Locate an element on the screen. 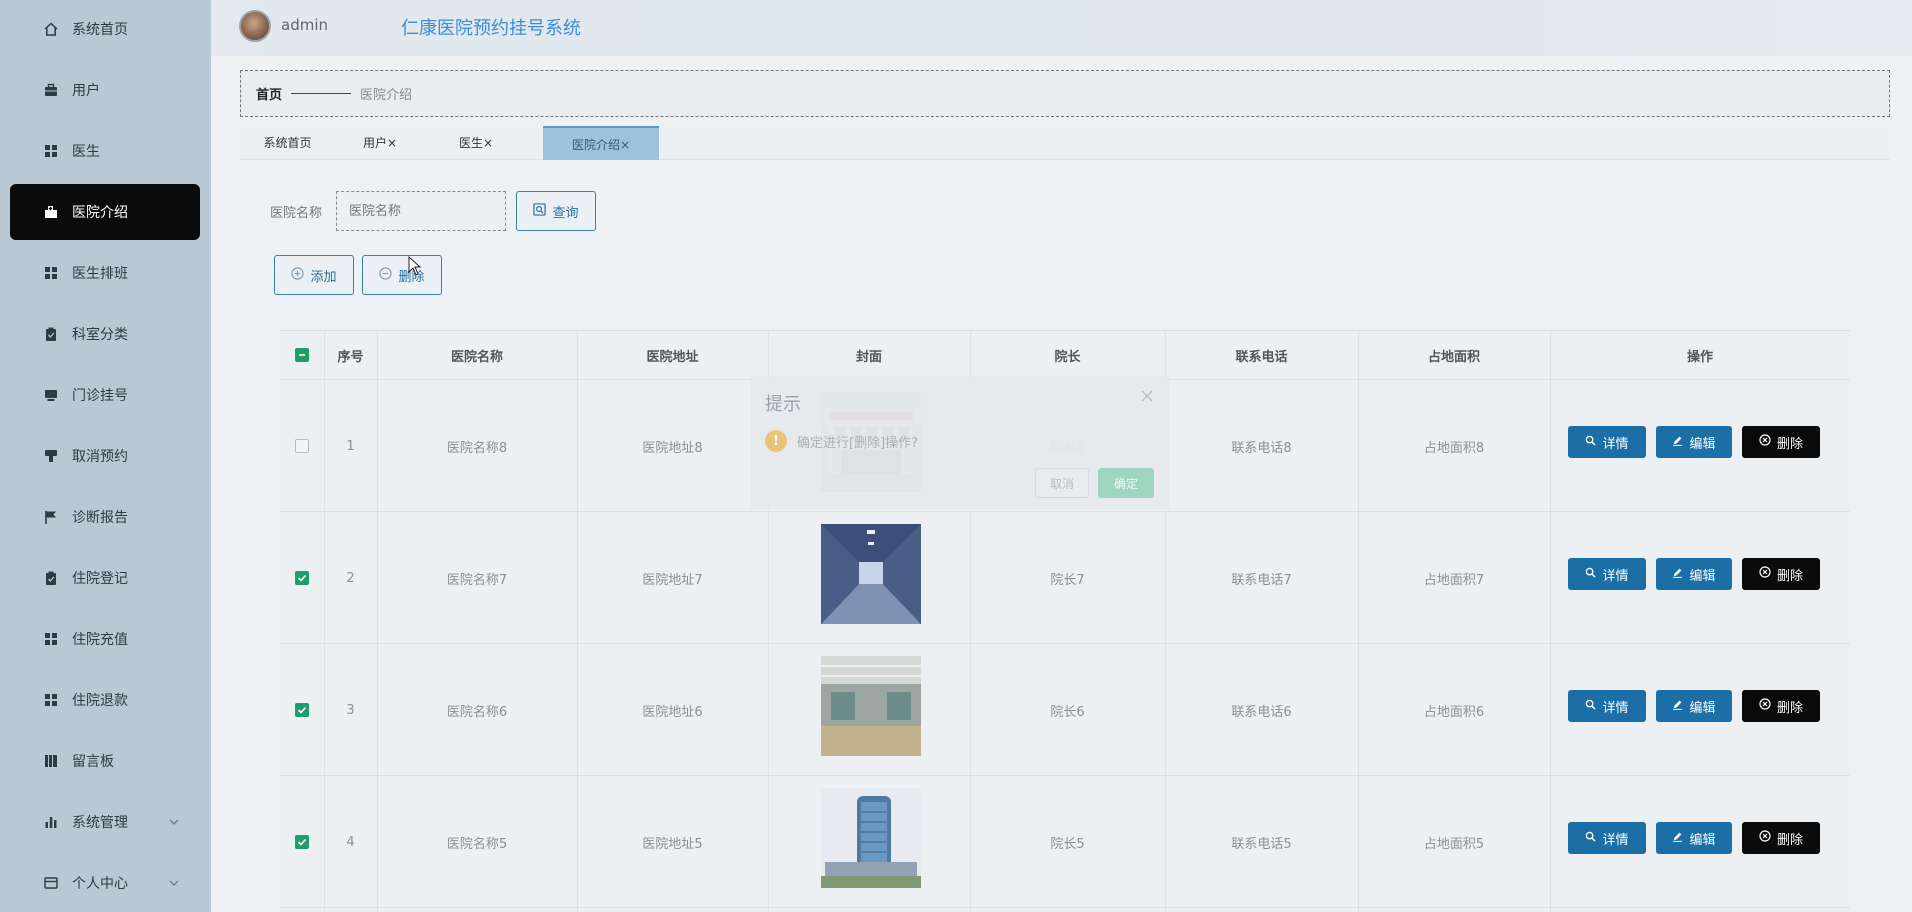 This screenshot has height=912, width=1912. sidebar-item-label: 留言板 is located at coordinates (93, 762).